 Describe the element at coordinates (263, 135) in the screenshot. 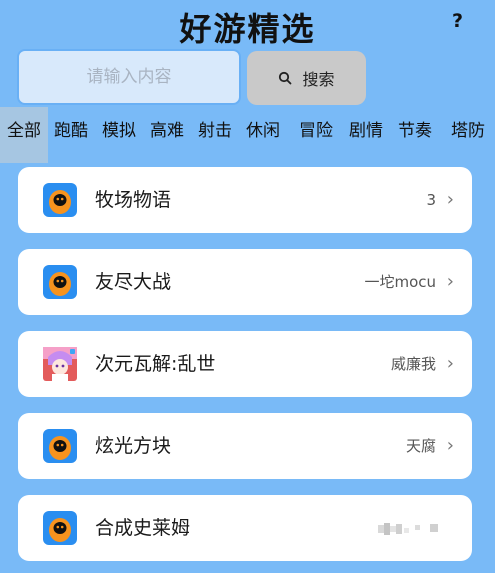

I see `tab-casual: 休闲` at that location.